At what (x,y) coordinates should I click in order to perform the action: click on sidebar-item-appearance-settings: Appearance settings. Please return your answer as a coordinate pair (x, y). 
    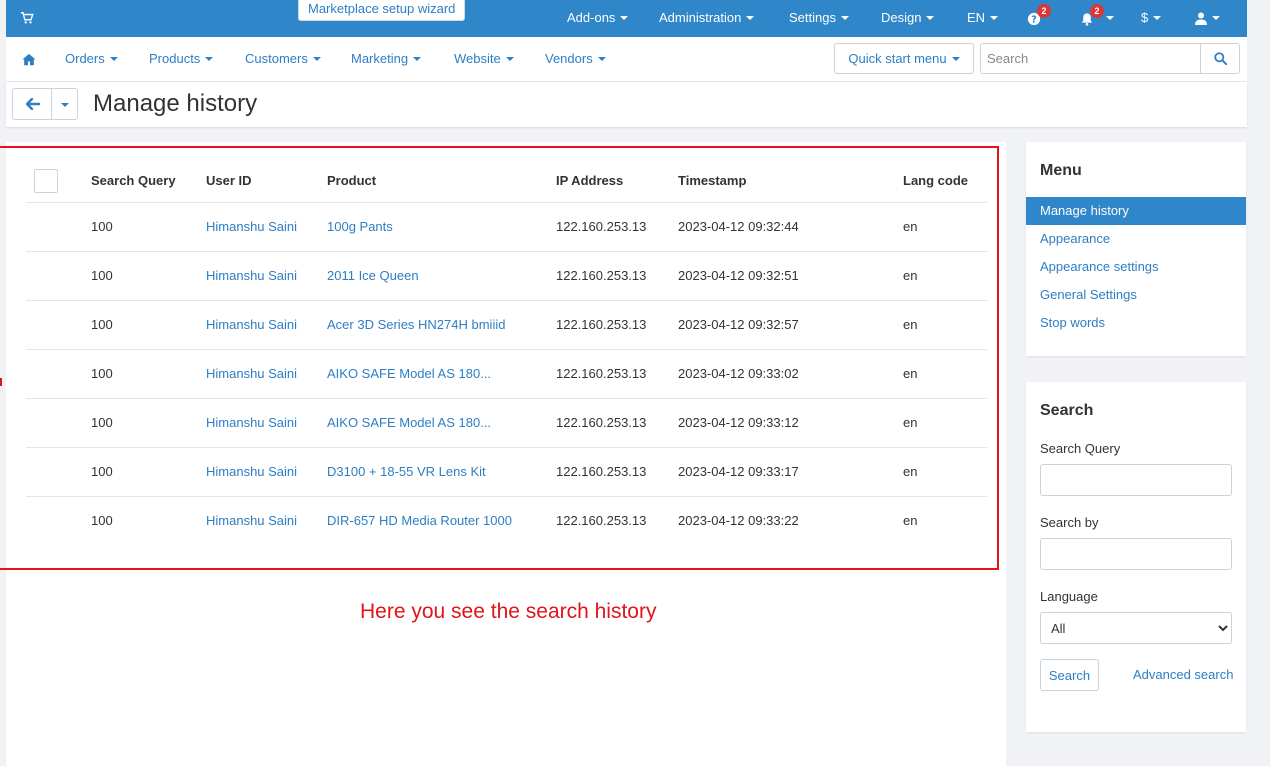
    Looking at the image, I should click on (1136, 267).